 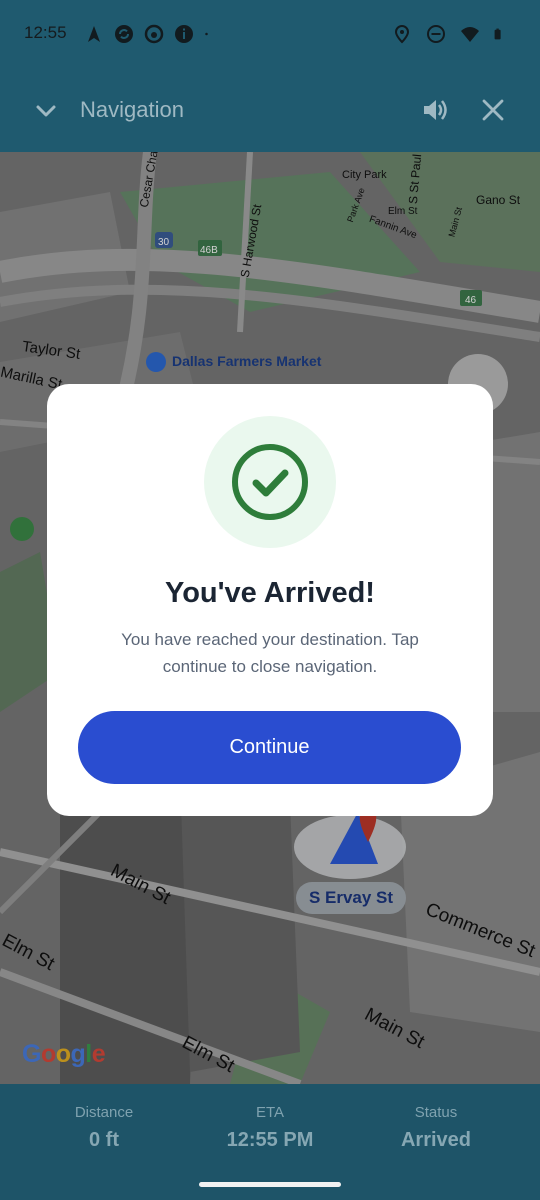 What do you see at coordinates (46, 111) in the screenshot?
I see `chevron-down-icon` at bounding box center [46, 111].